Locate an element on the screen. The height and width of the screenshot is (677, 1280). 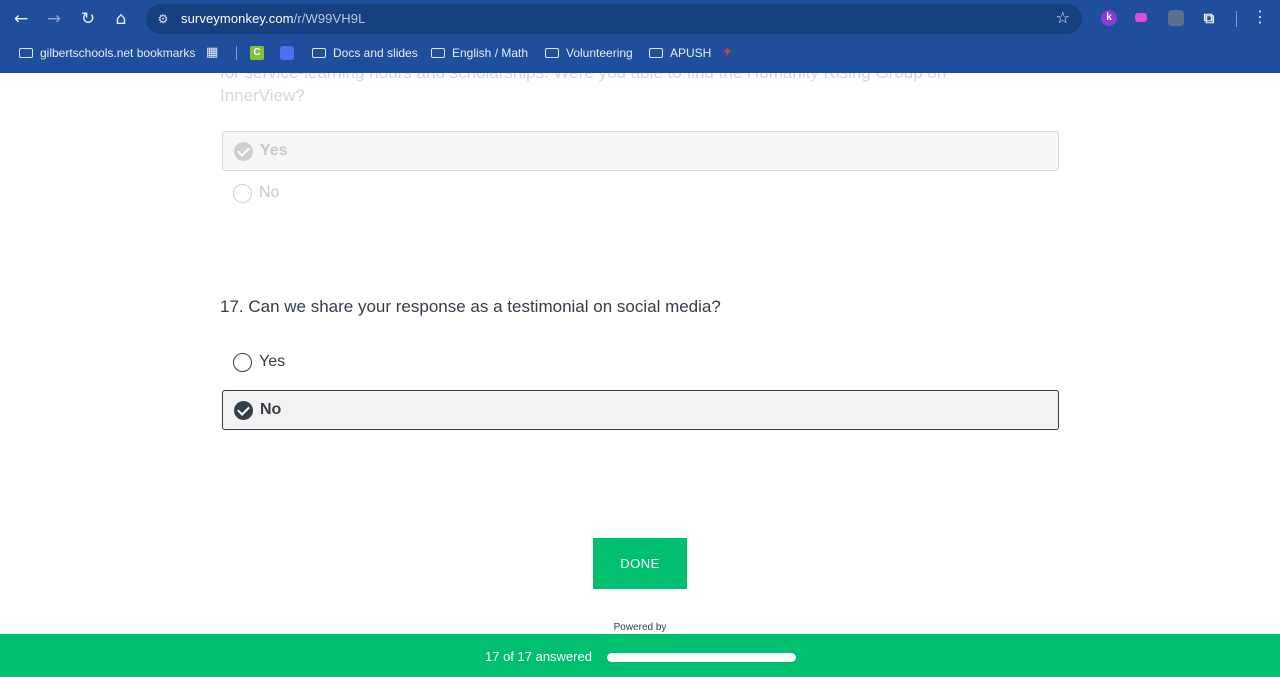
progress-track is located at coordinates (701, 657).